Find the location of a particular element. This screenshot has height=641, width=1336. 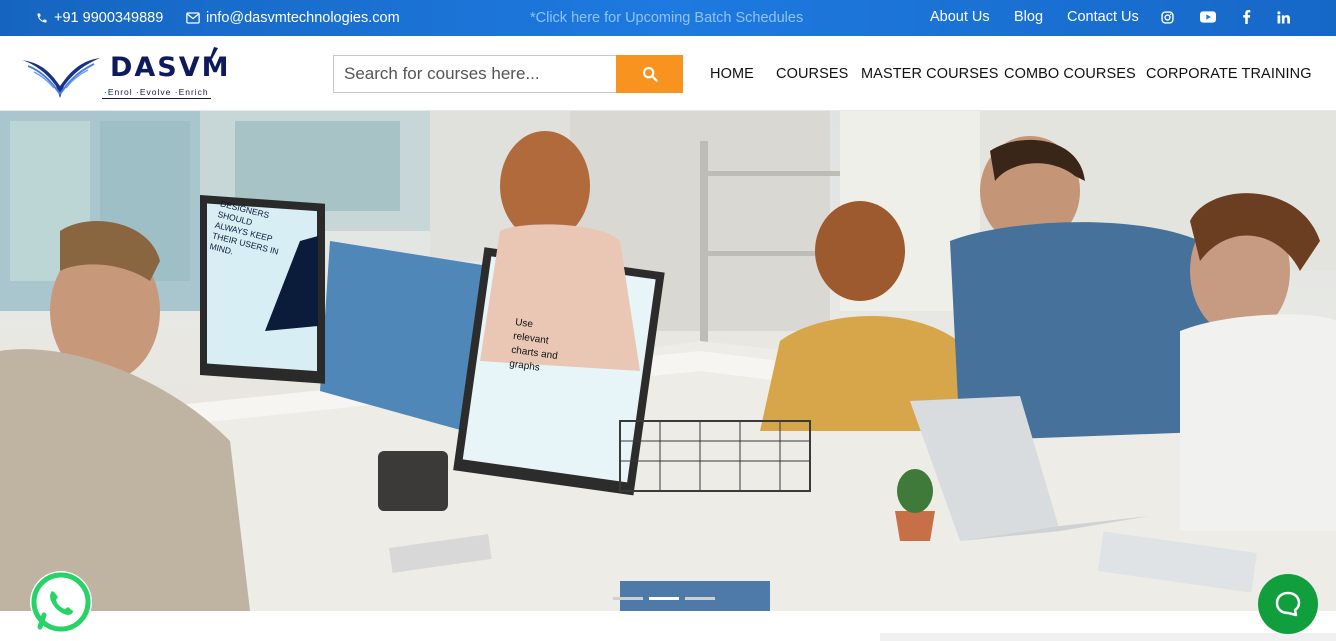

nav-courses: COURSES is located at coordinates (812, 73).